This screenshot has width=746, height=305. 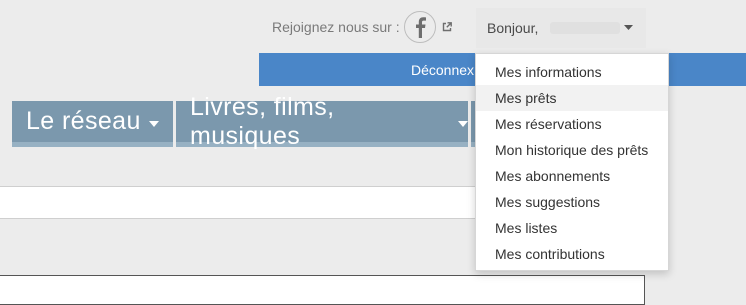 I want to click on social-bar: Rejoignez nous sur :, so click(x=362, y=27).